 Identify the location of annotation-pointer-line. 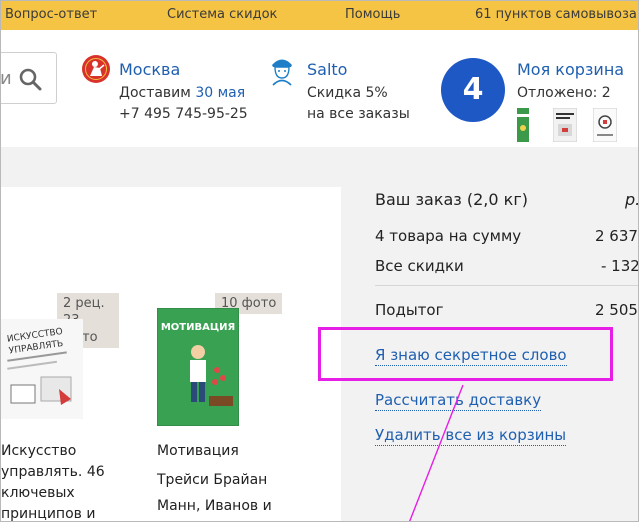
(436, 452).